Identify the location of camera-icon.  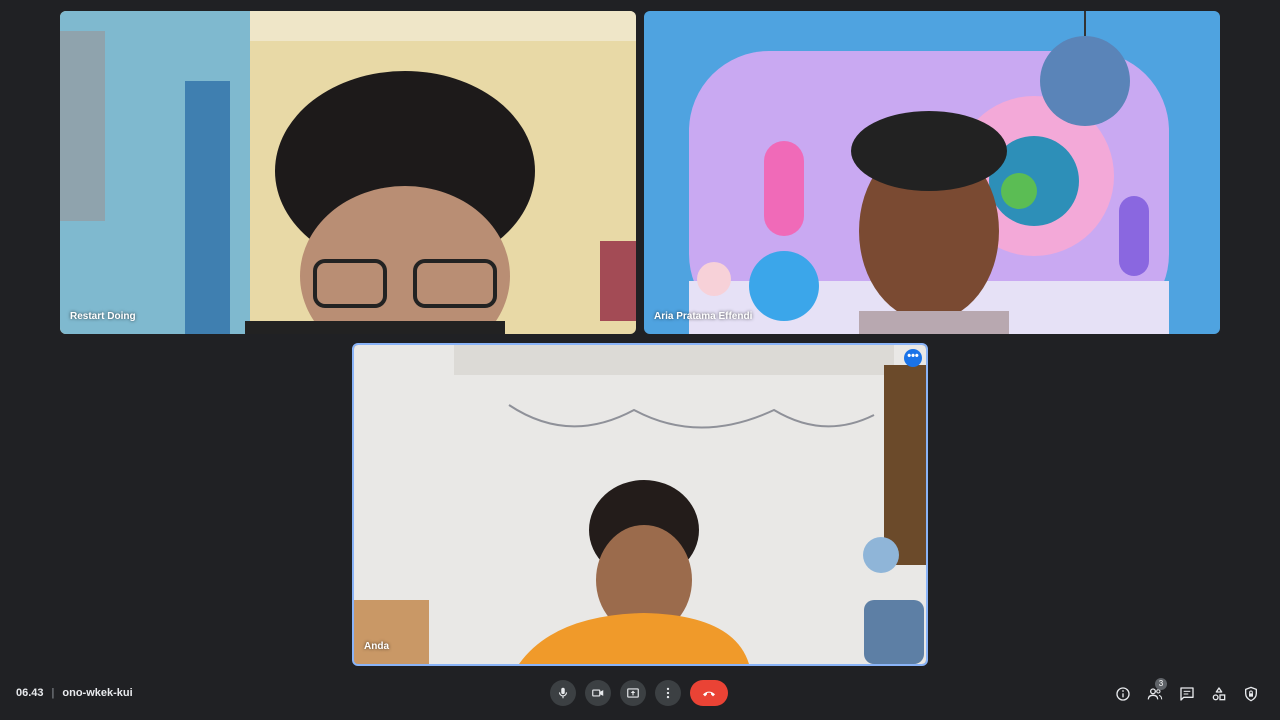
(598, 693).